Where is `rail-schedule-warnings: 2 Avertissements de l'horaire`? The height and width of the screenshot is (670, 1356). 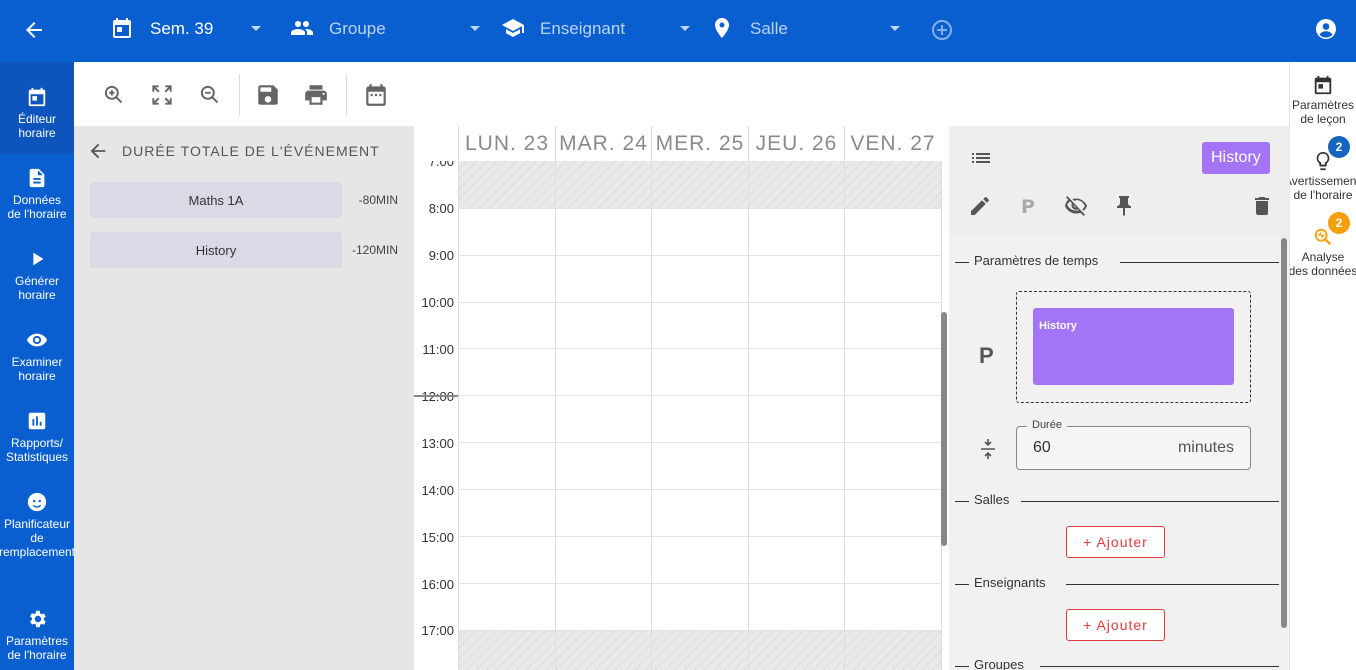 rail-schedule-warnings: 2 Avertissements de l'horaire is located at coordinates (1323, 169).